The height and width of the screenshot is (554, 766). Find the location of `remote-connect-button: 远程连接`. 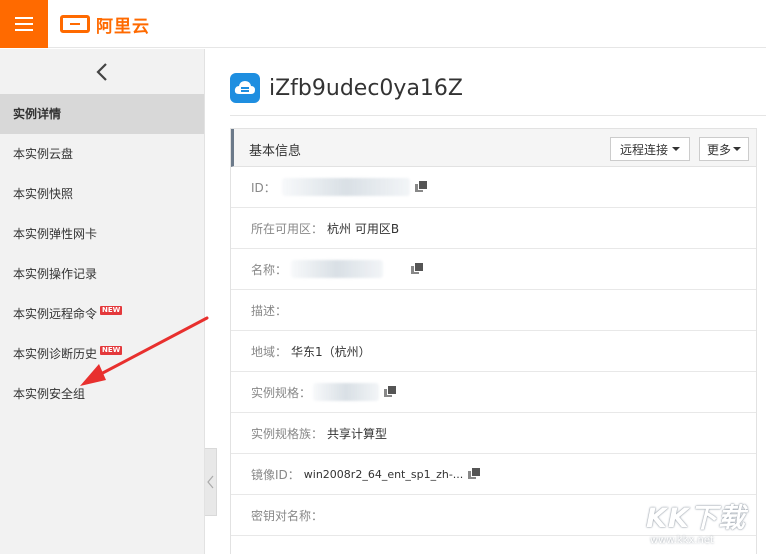

remote-connect-button: 远程连接 is located at coordinates (650, 149).